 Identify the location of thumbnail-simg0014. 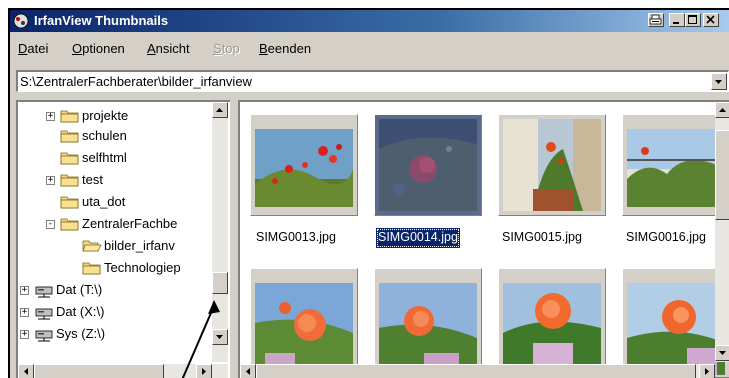
(428, 165).